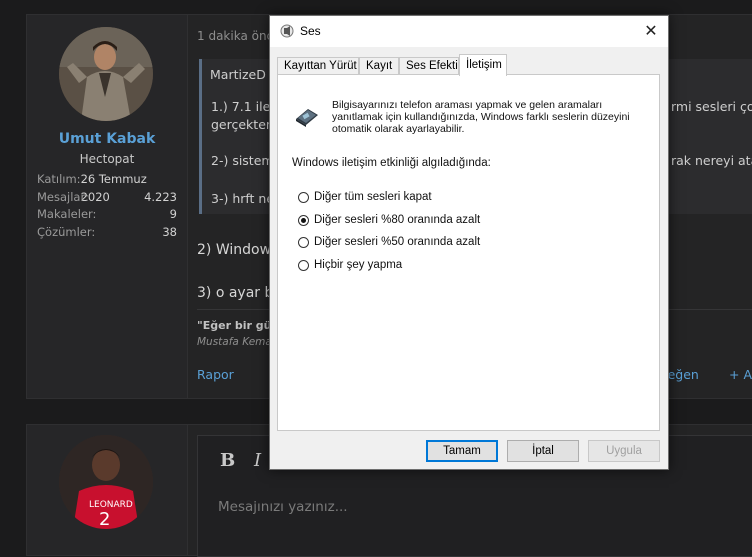 This screenshot has height=557, width=752. What do you see at coordinates (107, 139) in the screenshot?
I see `username: Umut Kabak` at bounding box center [107, 139].